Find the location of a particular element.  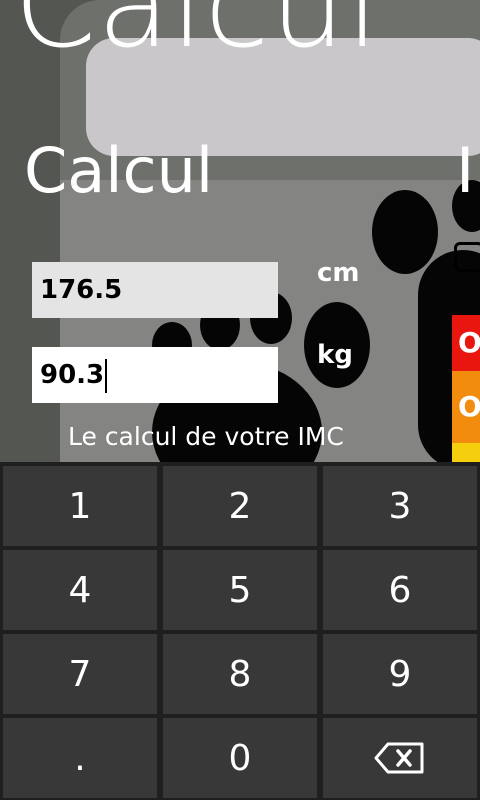

weight-value: 90.3 is located at coordinates (72, 375).